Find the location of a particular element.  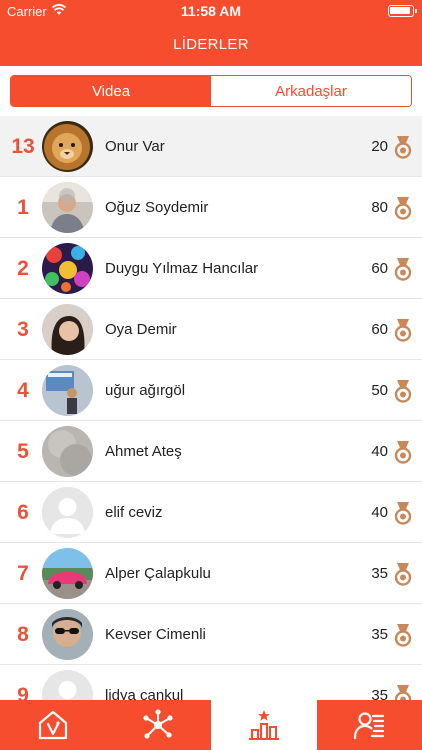

rank-number: 7 is located at coordinates (23, 573).